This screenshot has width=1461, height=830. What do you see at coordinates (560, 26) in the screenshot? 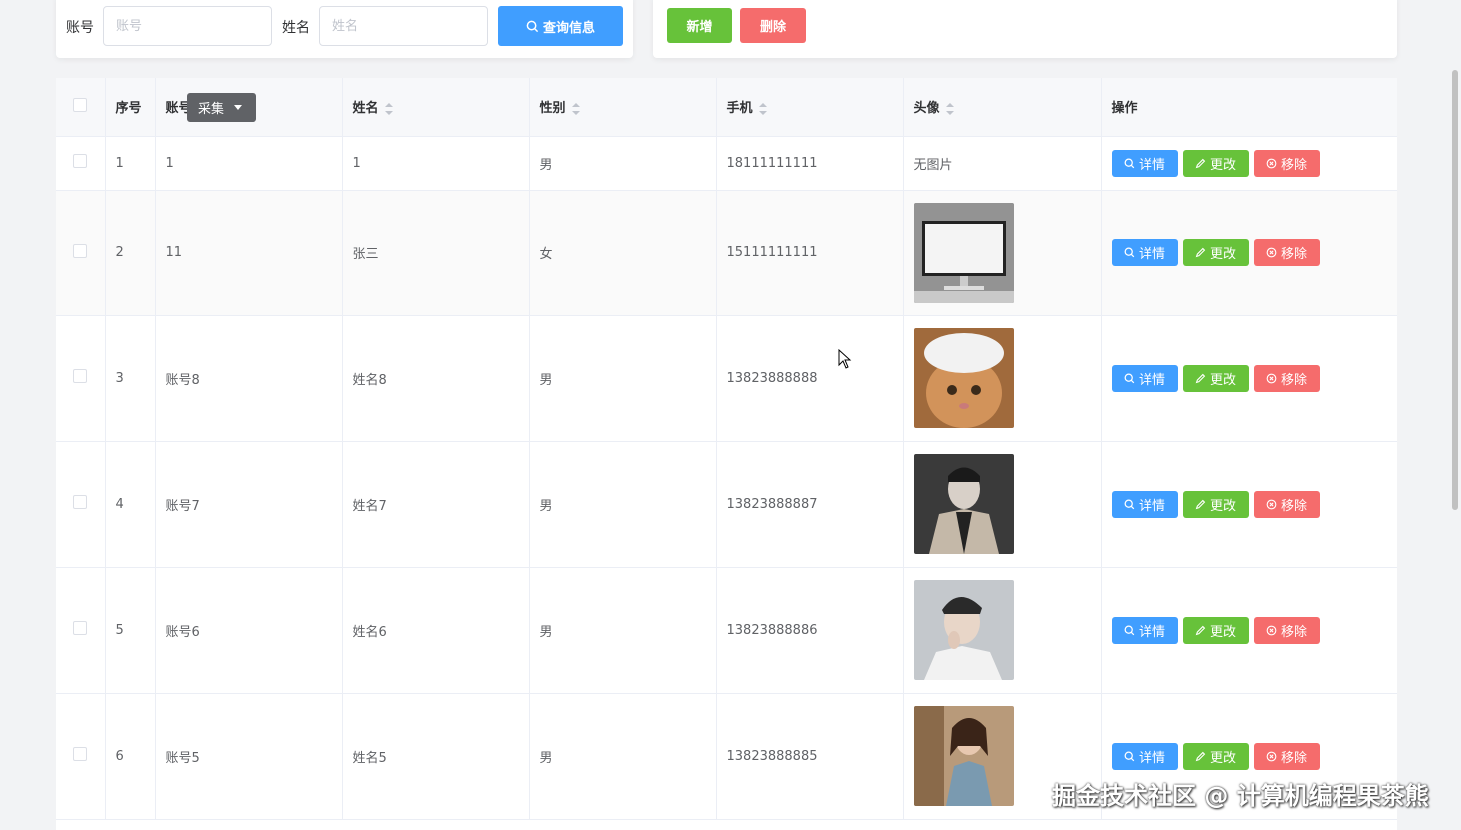
I see `query-button: 查询信息` at bounding box center [560, 26].